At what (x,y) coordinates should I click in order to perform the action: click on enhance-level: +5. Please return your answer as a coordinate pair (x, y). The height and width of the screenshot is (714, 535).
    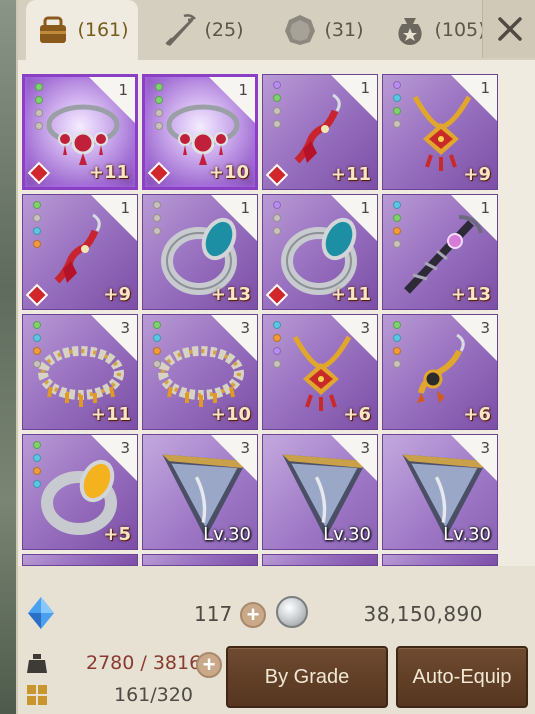
    Looking at the image, I should click on (117, 534).